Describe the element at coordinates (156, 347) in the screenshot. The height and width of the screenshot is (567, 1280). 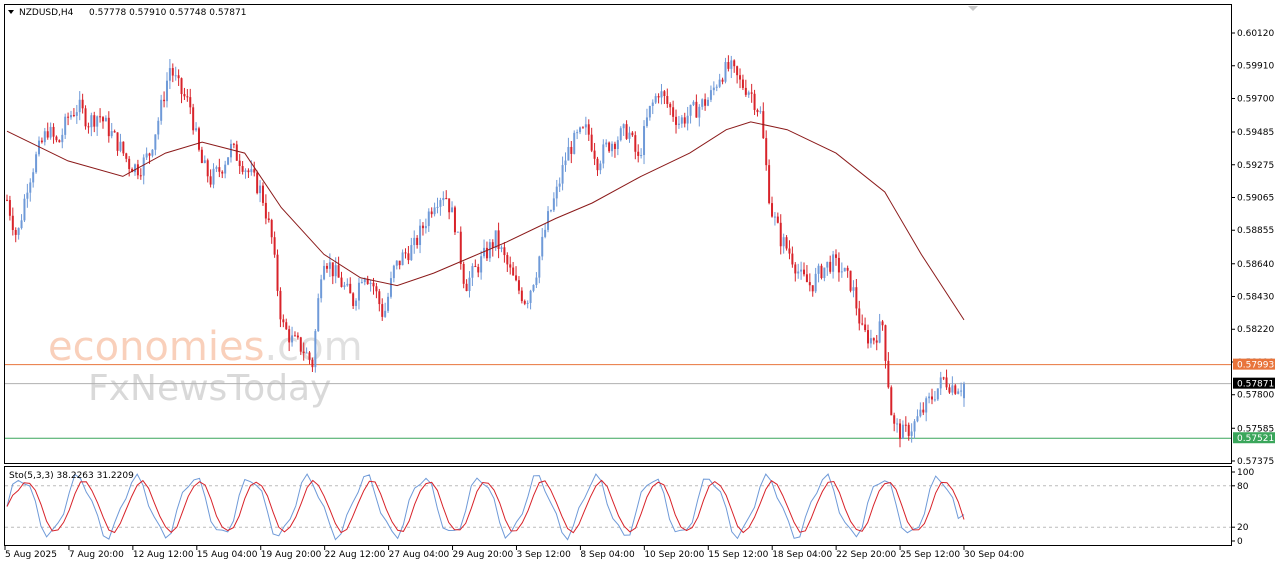
I see `watermark-economies-part1: economies` at that location.